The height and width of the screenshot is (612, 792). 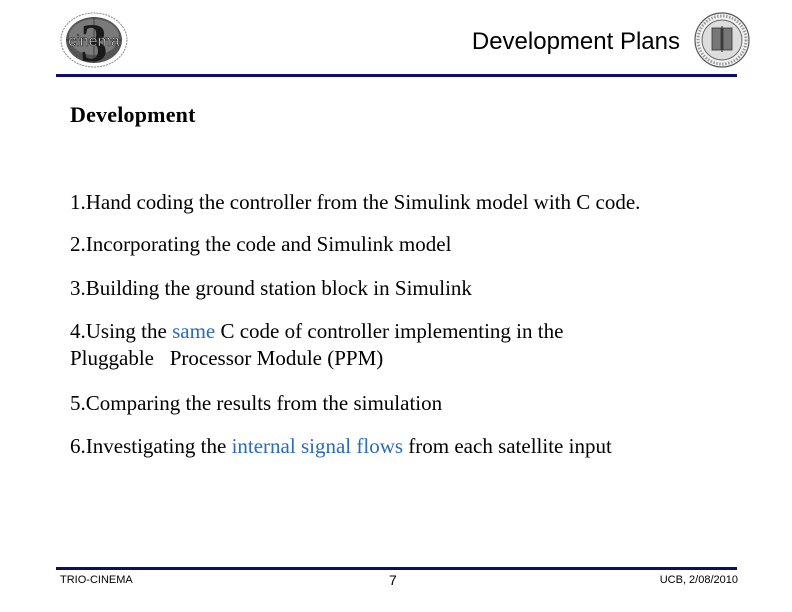 I want to click on highlighted-text: internal signal flows, so click(x=317, y=446).